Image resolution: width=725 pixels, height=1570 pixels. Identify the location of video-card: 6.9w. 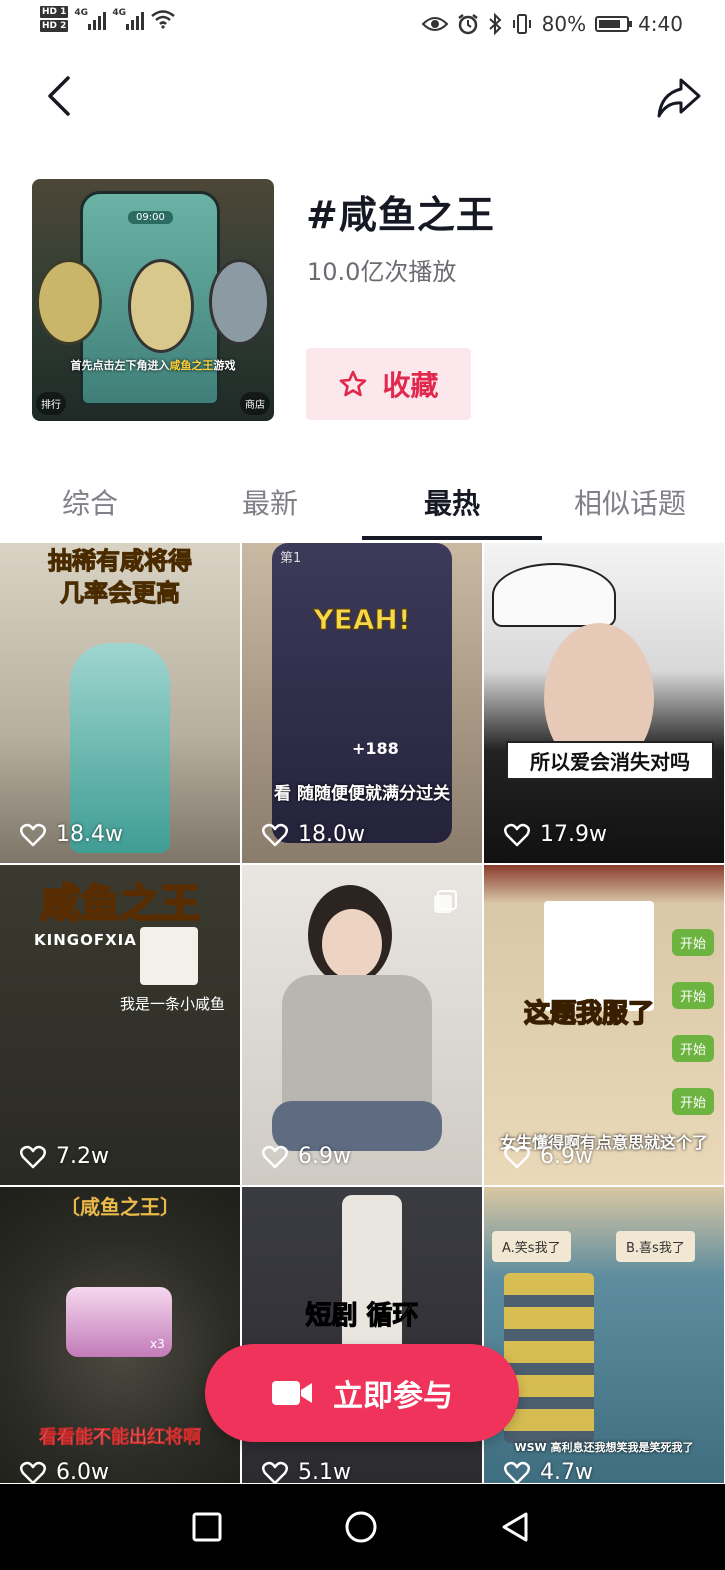
(362, 1025).